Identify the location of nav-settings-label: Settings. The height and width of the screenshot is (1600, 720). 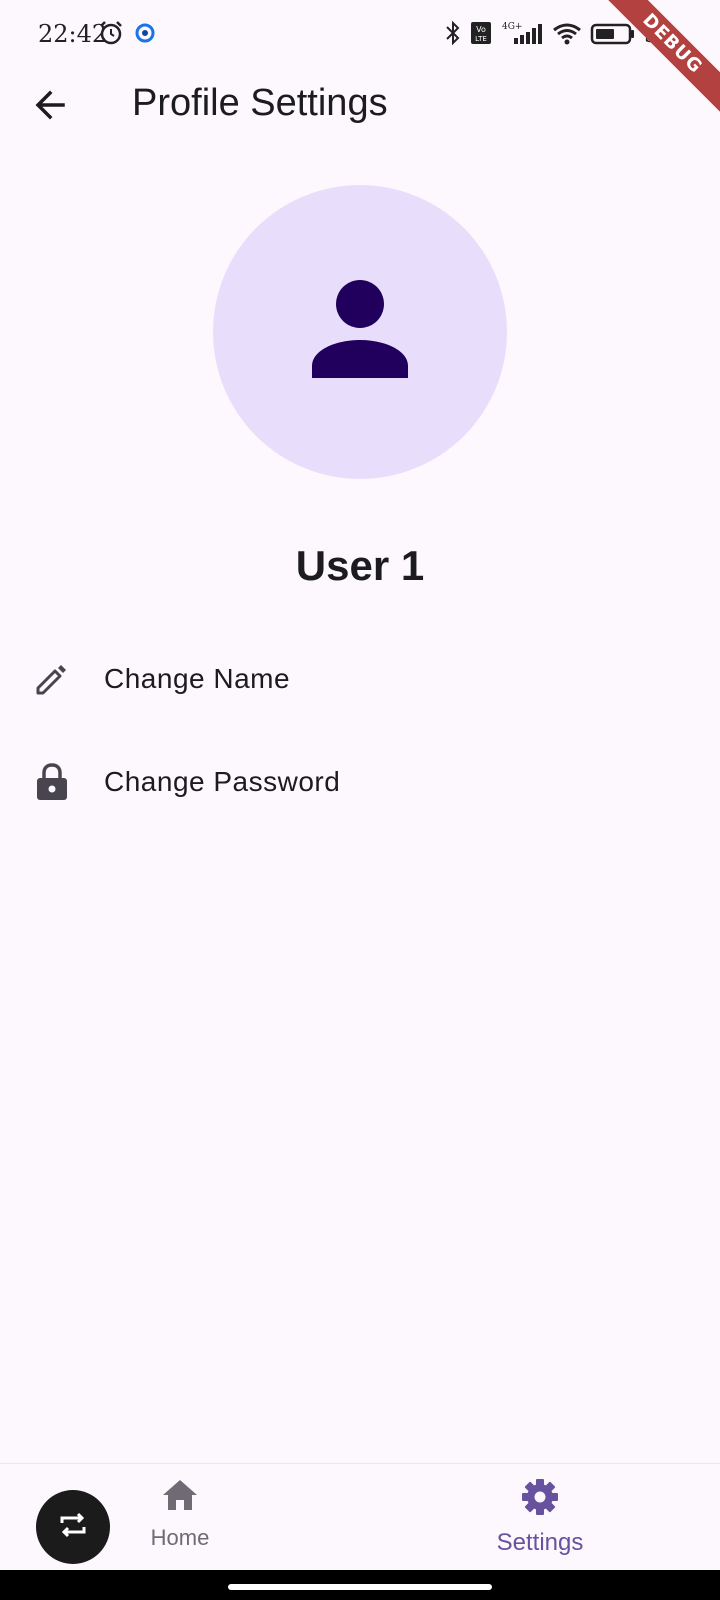
(540, 1542).